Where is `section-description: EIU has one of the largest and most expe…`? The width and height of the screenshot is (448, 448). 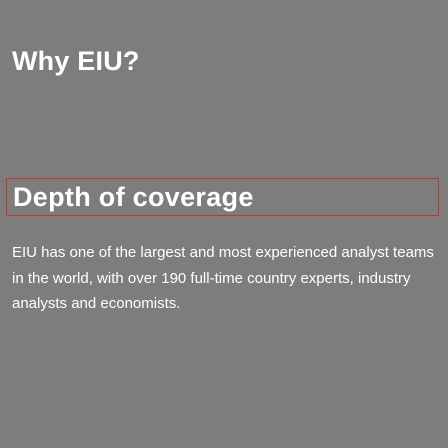
section-description: EIU has one of the largest and most expe… is located at coordinates (223, 278).